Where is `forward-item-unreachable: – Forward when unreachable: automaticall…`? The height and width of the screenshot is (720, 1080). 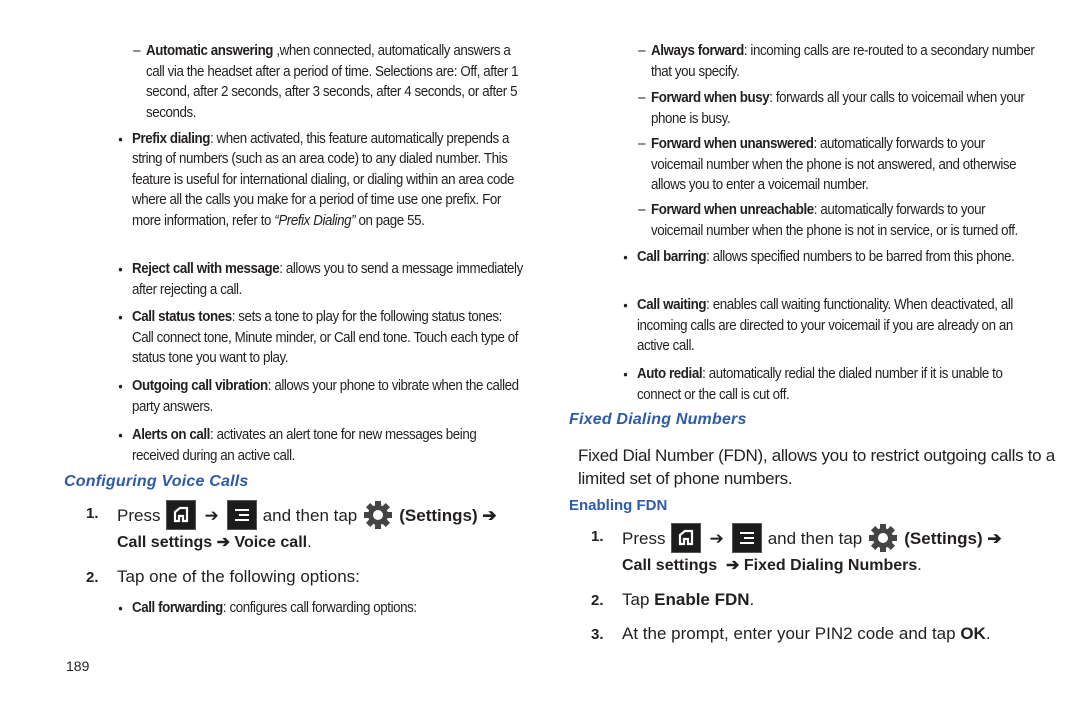 forward-item-unreachable: – Forward when unreachable: automaticall… is located at coordinates (828, 220).